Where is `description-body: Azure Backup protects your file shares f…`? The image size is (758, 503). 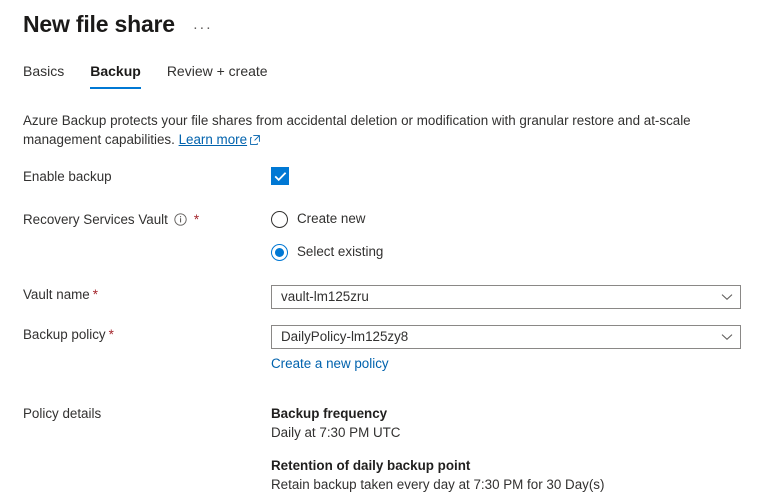
description-body: Azure Backup protects your file shares f… is located at coordinates (357, 130).